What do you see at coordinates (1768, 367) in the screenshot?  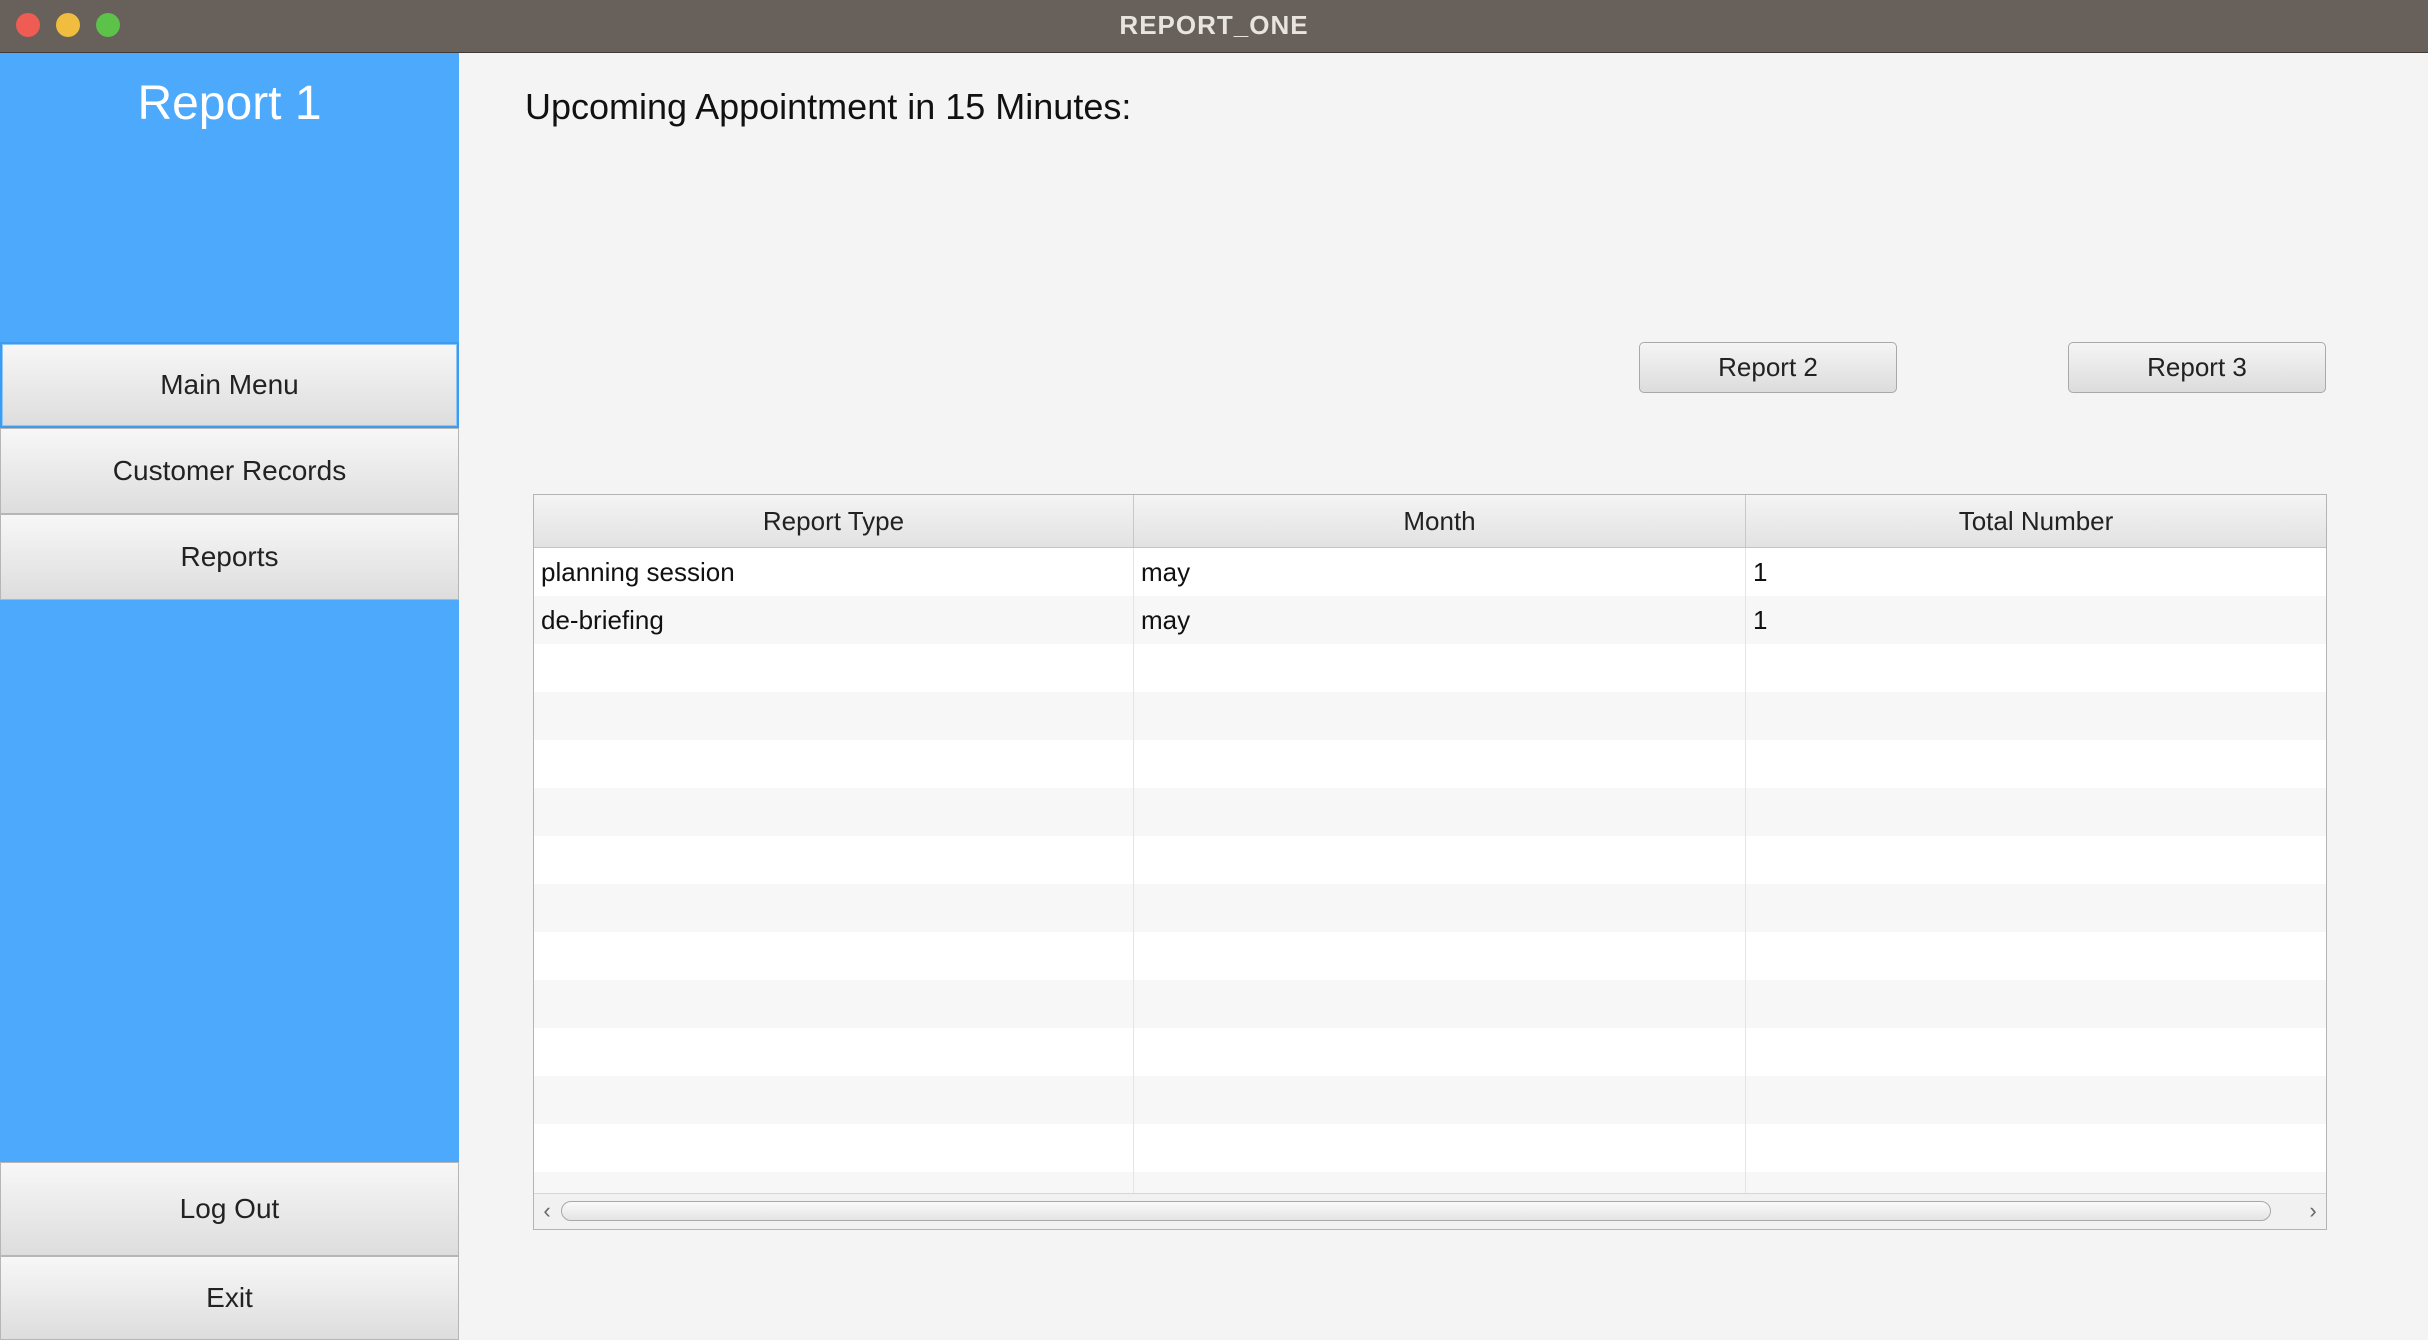 I see `report-2-button: Report 2` at bounding box center [1768, 367].